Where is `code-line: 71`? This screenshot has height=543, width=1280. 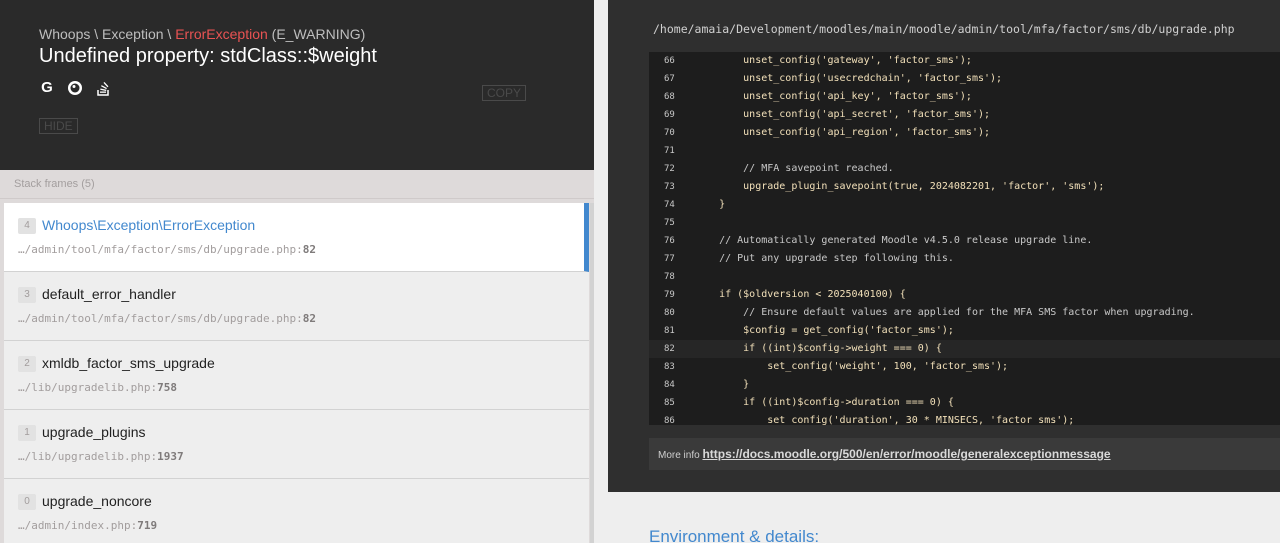 code-line: 71 is located at coordinates (964, 151).